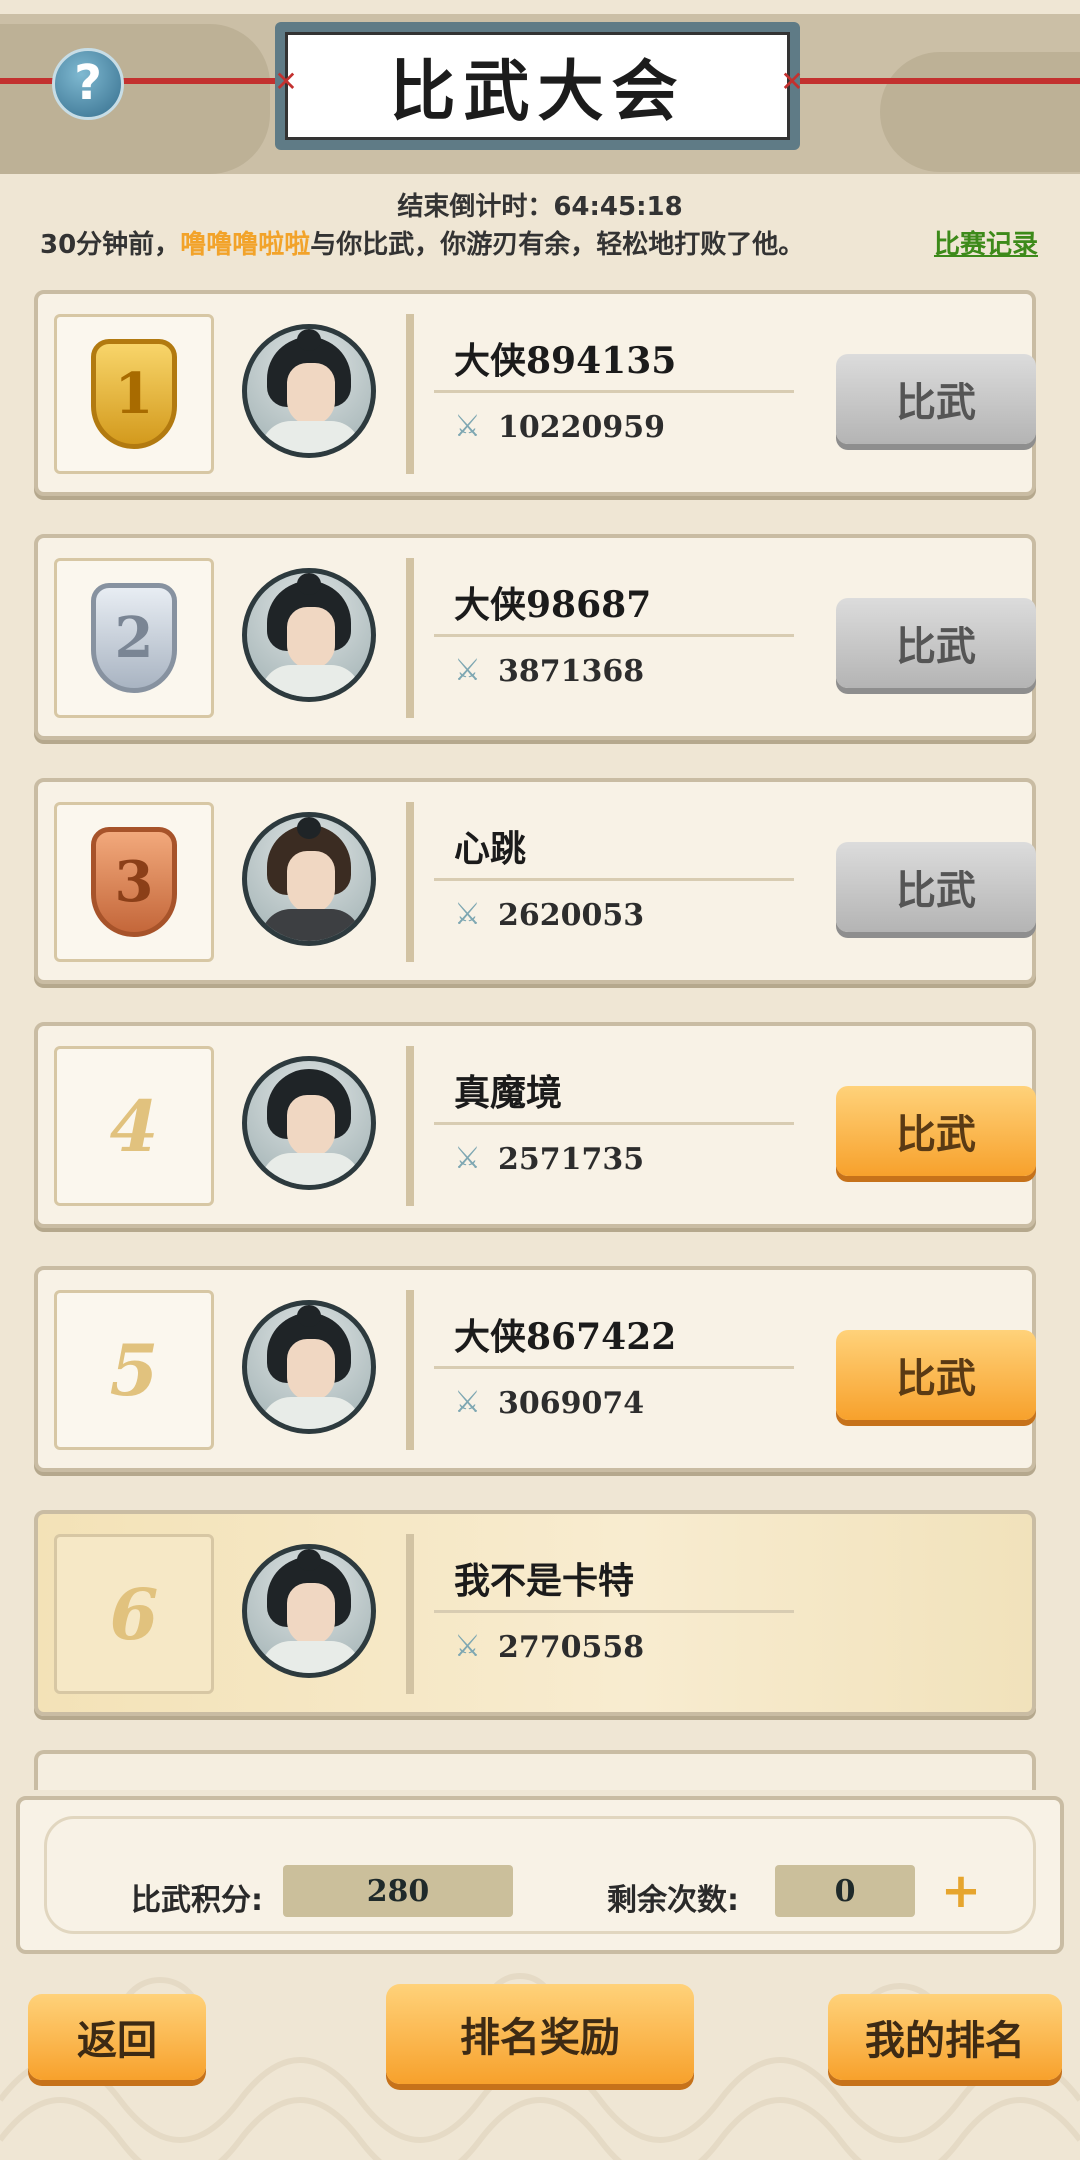 The image size is (1080, 2160). I want to click on notice-suffix: 与你比武，你游刃有余，轻松地打败了他。, so click(557, 245).